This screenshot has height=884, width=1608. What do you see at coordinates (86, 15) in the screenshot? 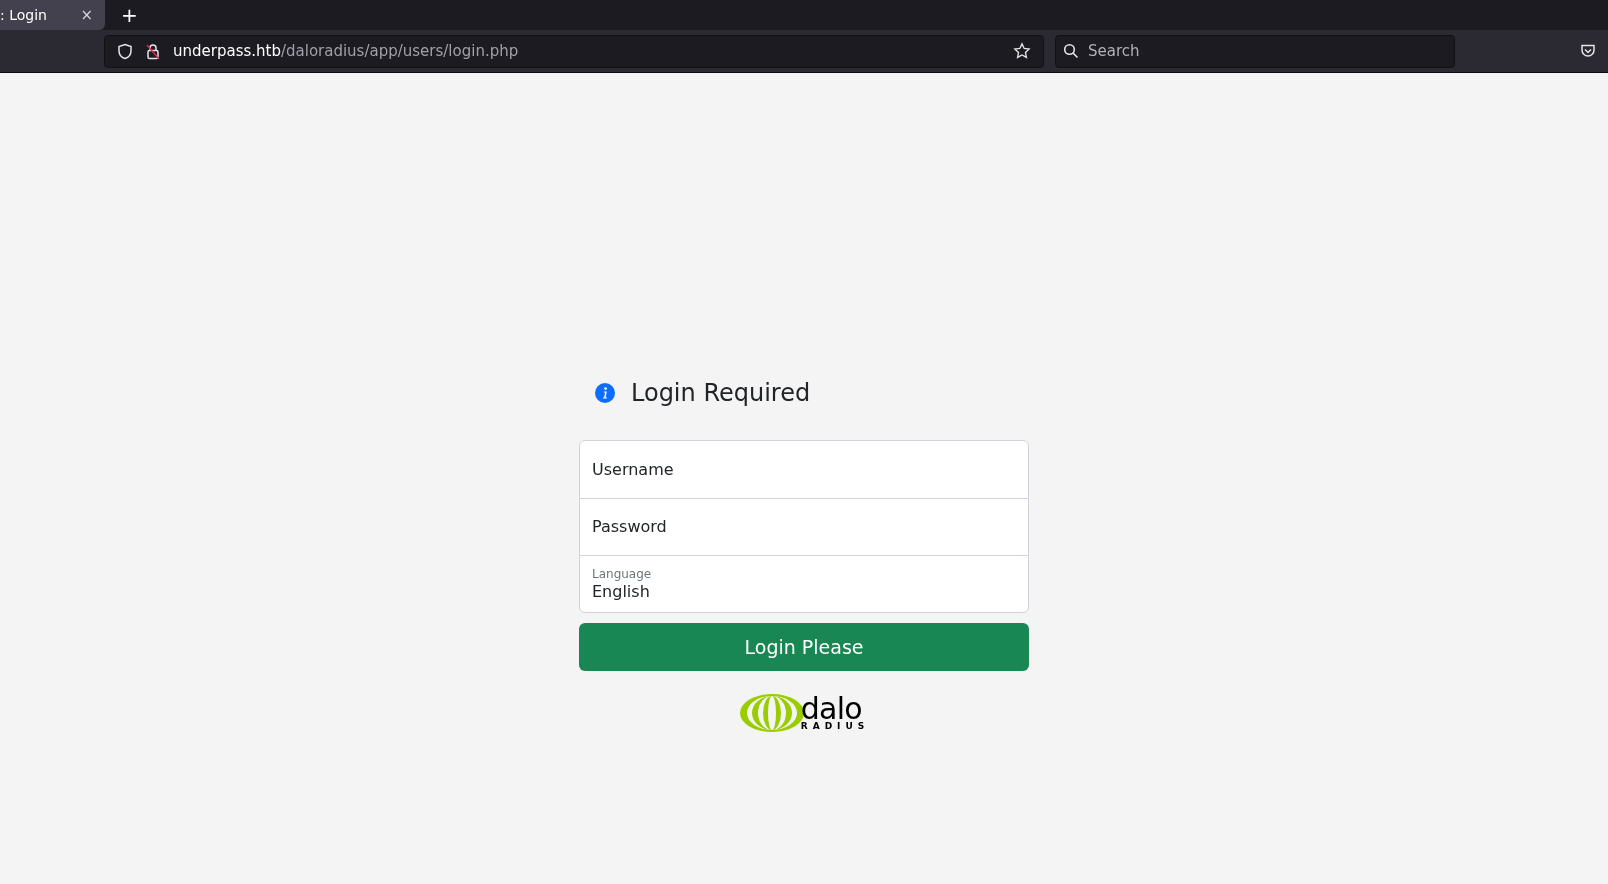
I see `close-button: ×` at bounding box center [86, 15].